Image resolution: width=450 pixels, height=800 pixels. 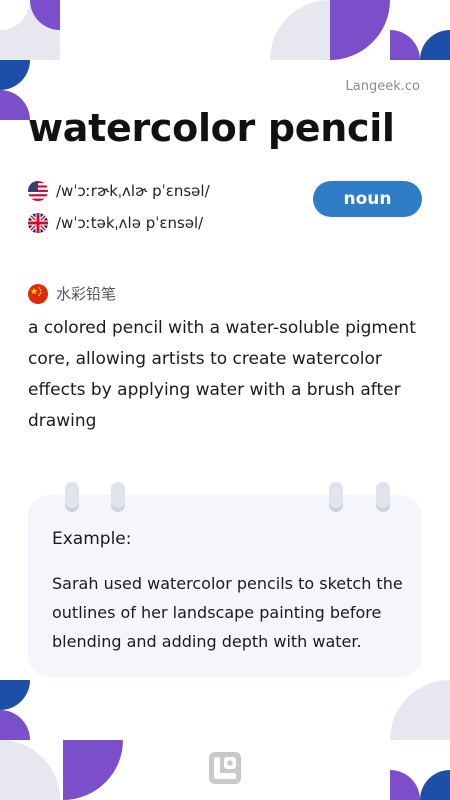 What do you see at coordinates (130, 223) in the screenshot?
I see `ipa-uk: /wˈɔːtəkˌʌlə pˈɛnsəl/` at bounding box center [130, 223].